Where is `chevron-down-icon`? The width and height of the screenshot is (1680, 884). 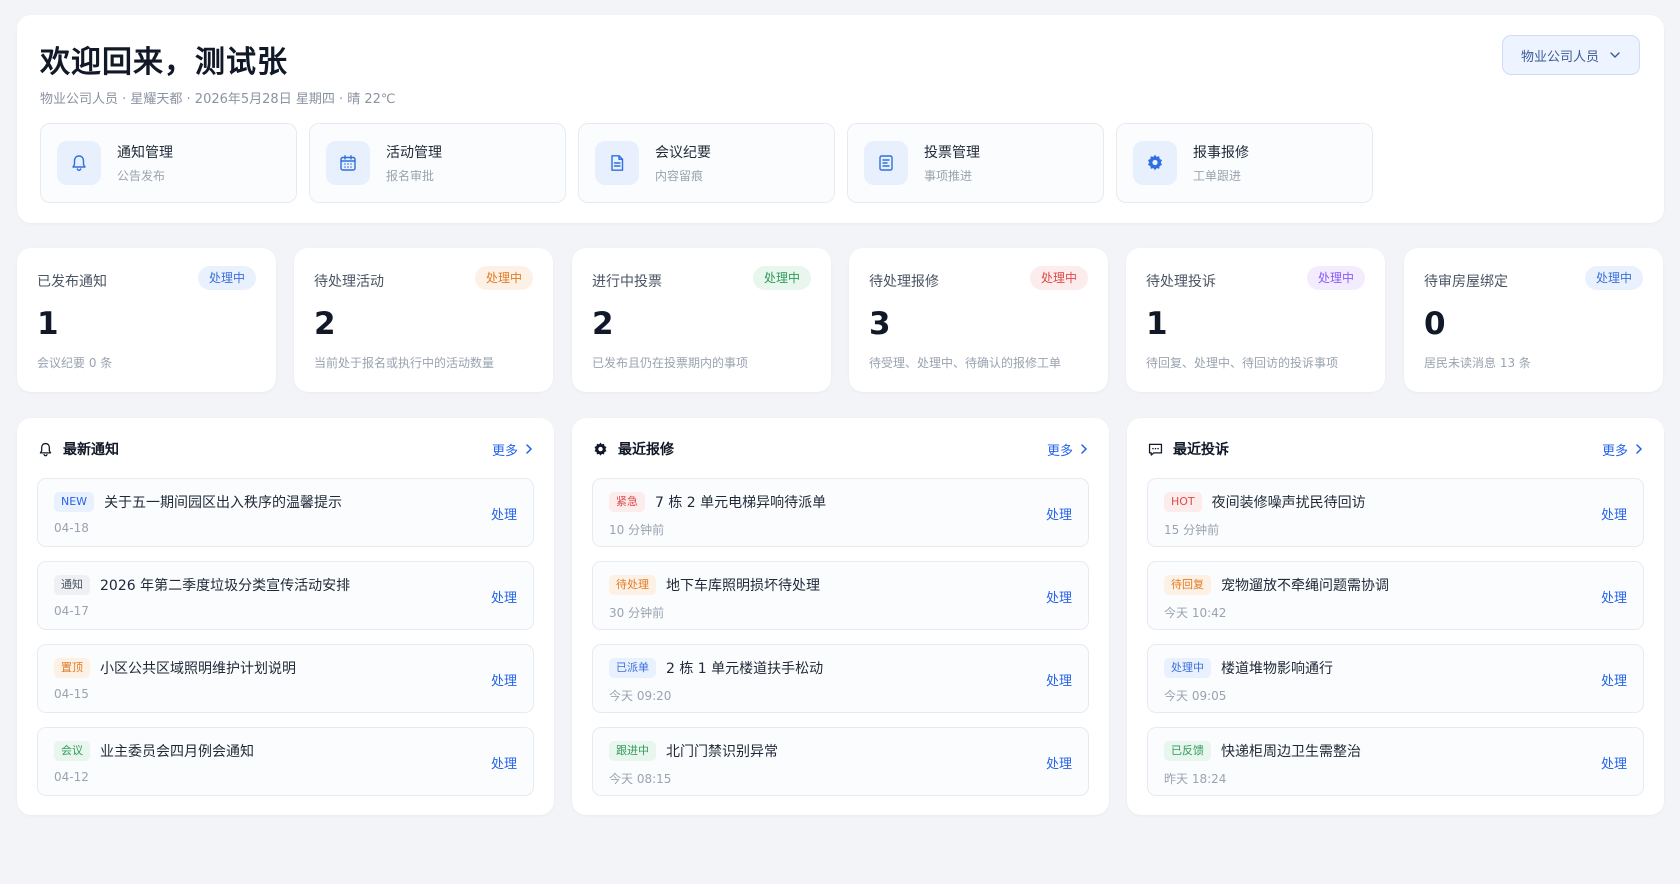 chevron-down-icon is located at coordinates (1615, 55).